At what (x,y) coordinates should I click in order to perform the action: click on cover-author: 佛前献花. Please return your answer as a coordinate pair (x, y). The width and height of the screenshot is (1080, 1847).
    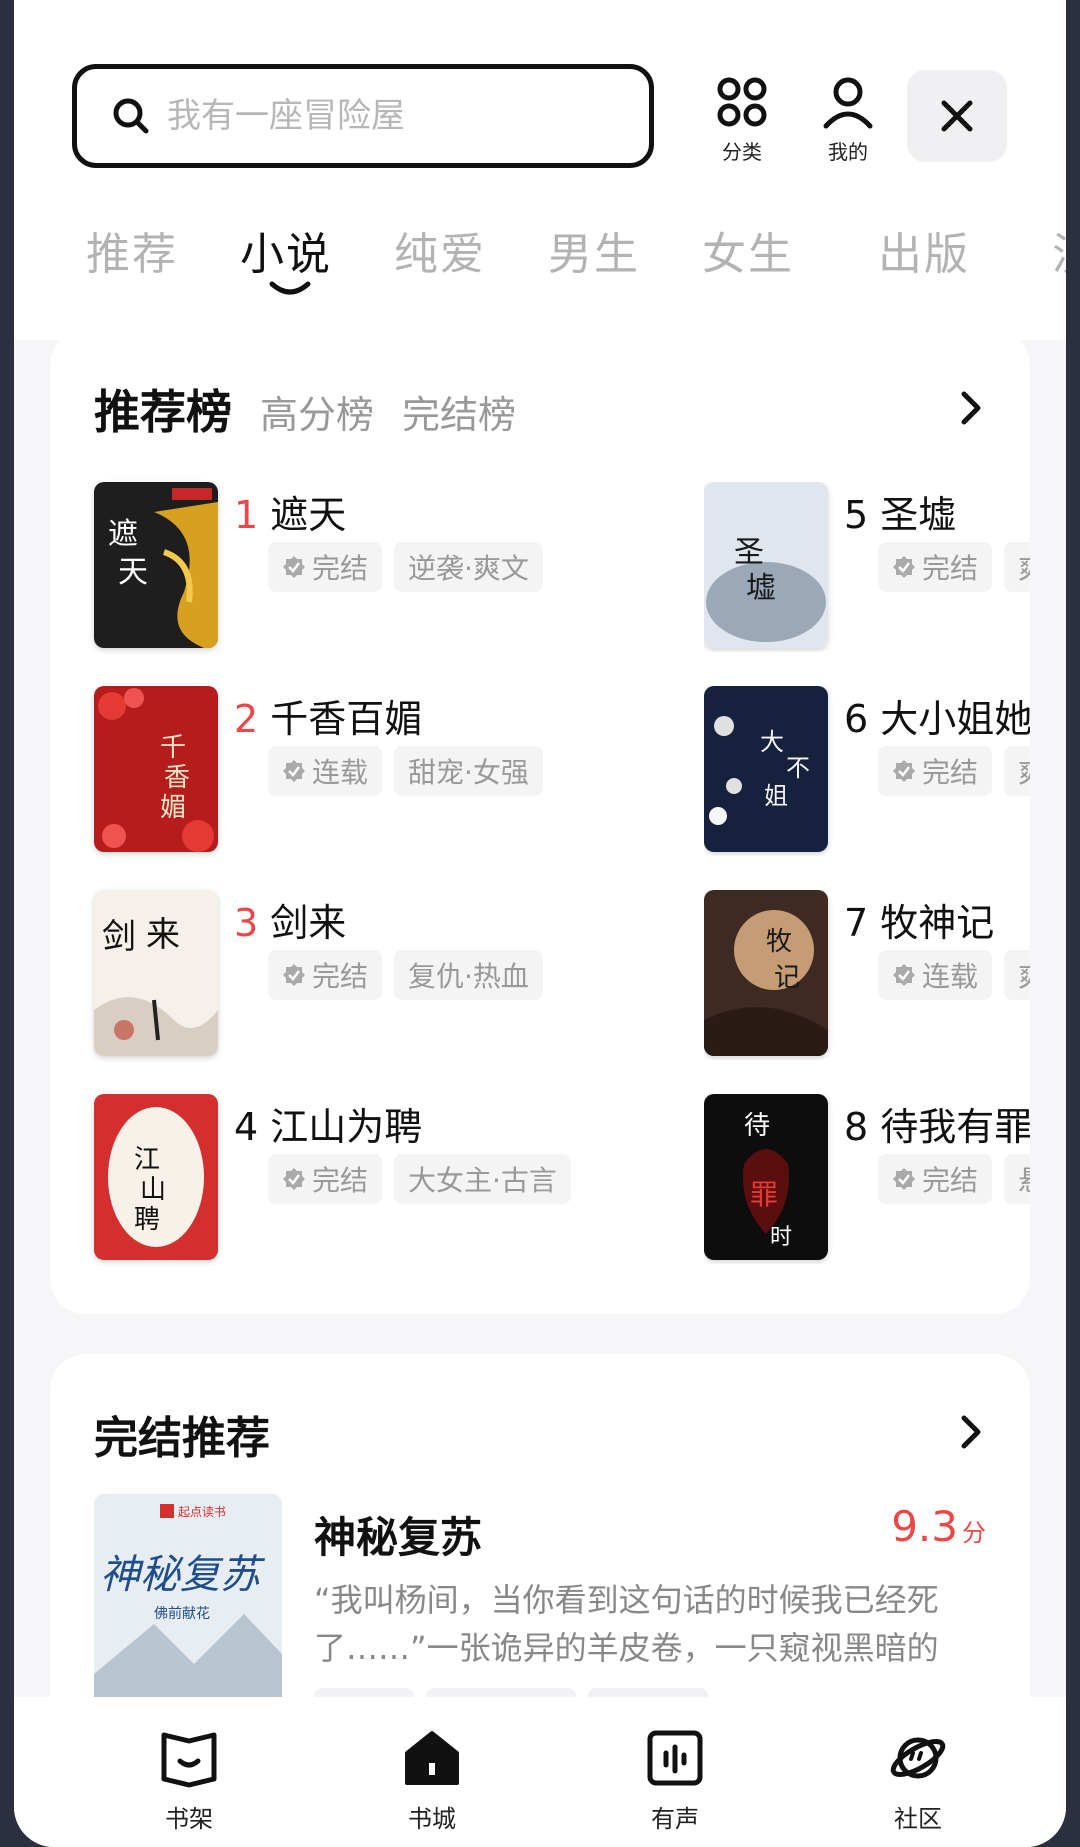
    Looking at the image, I should click on (182, 1613).